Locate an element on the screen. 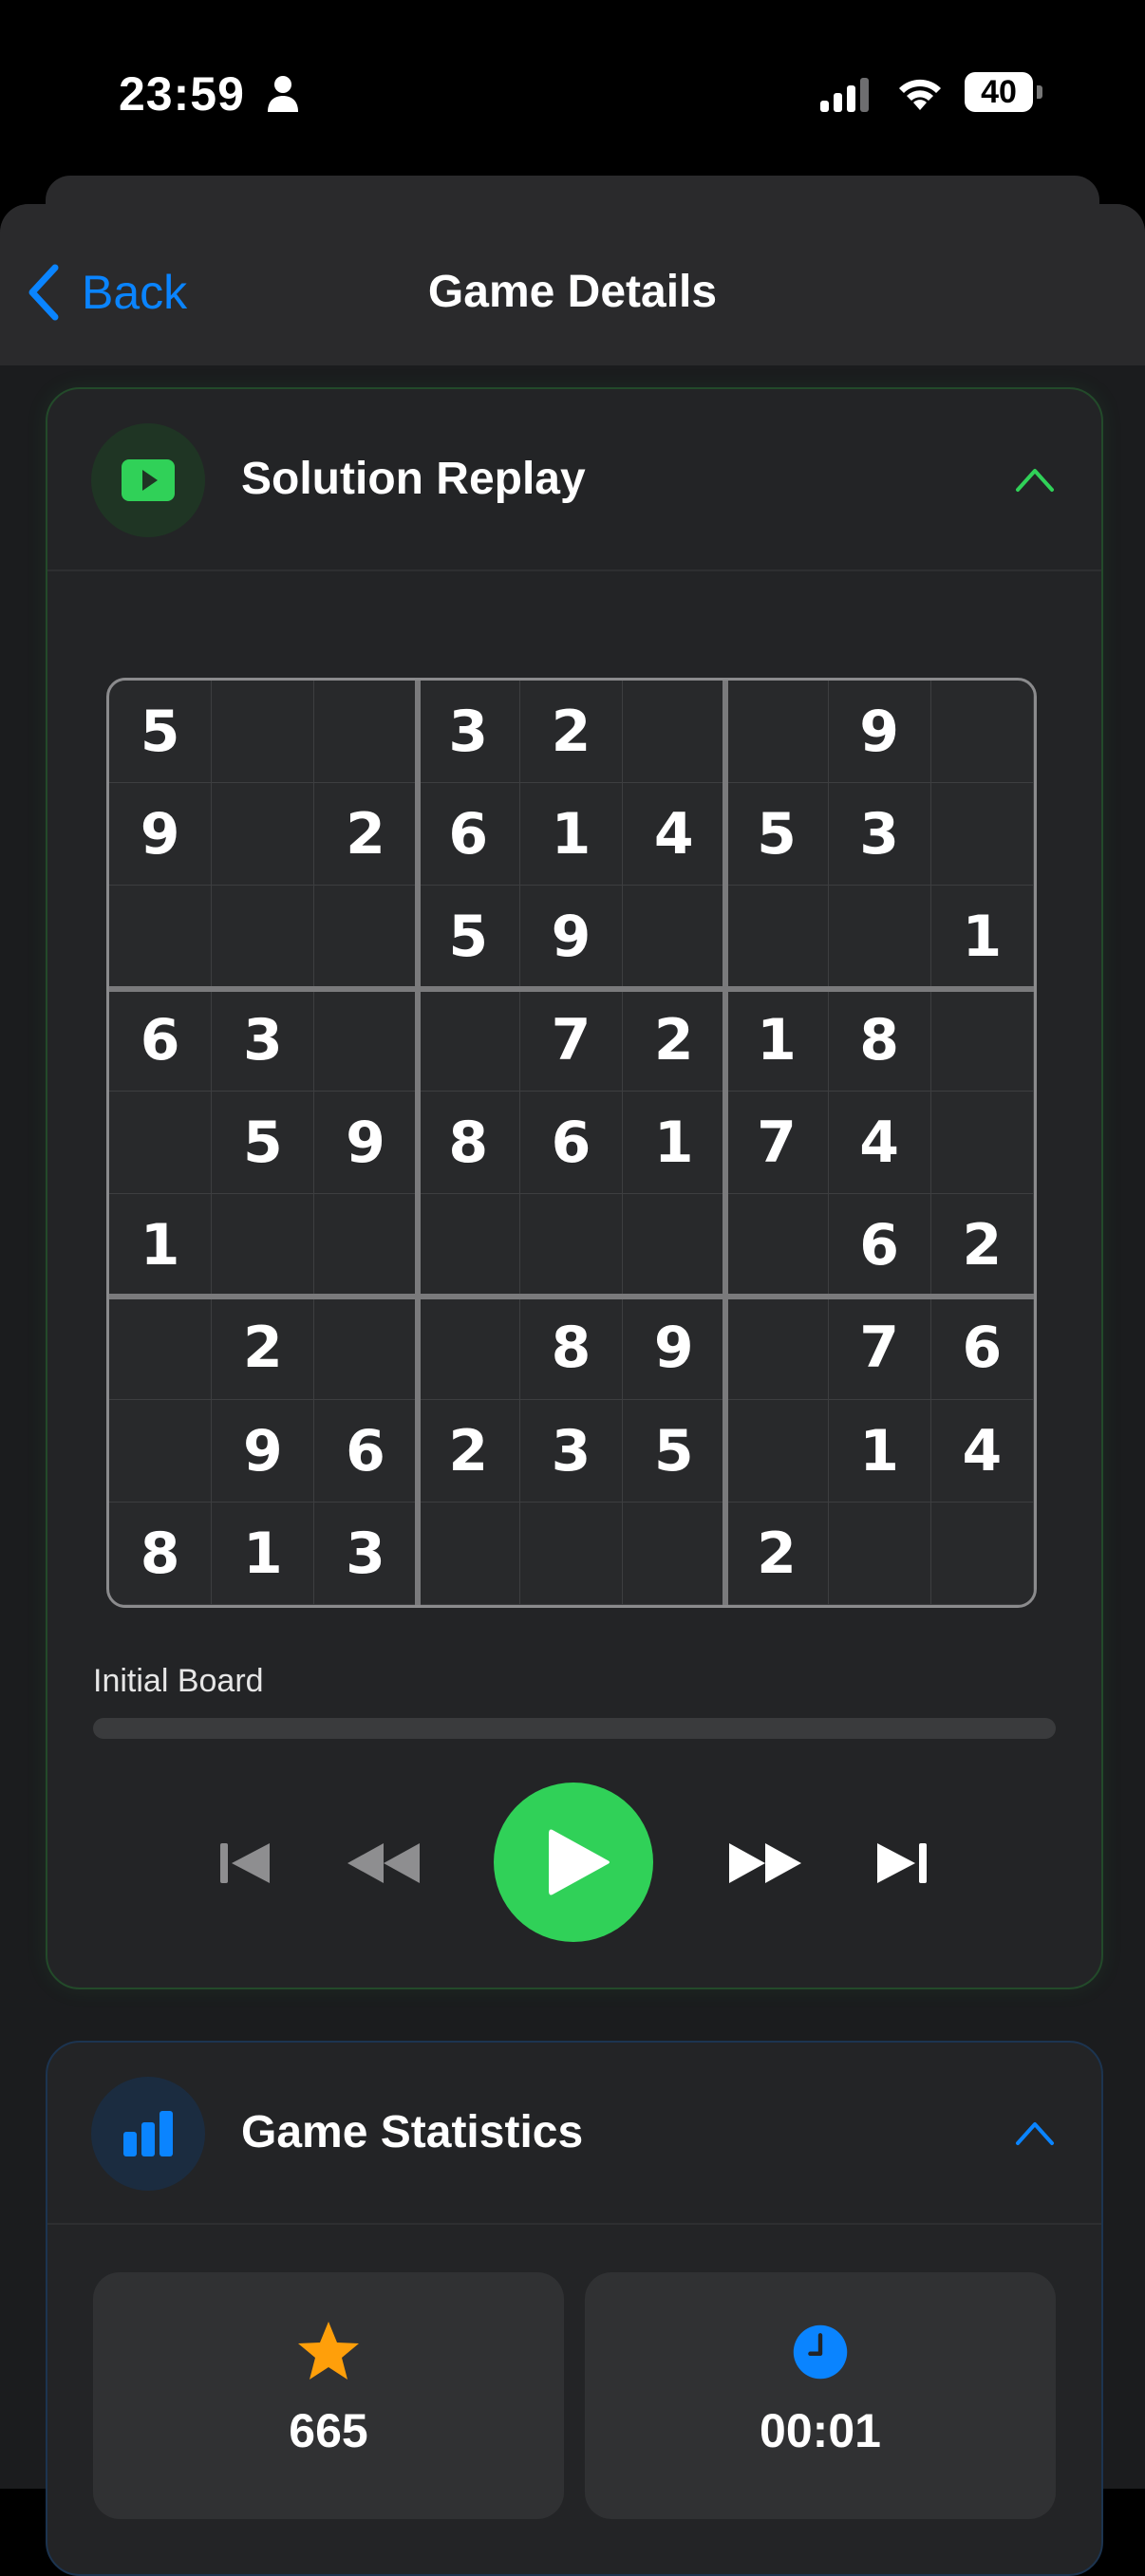  replay-icon-badge is located at coordinates (148, 480).